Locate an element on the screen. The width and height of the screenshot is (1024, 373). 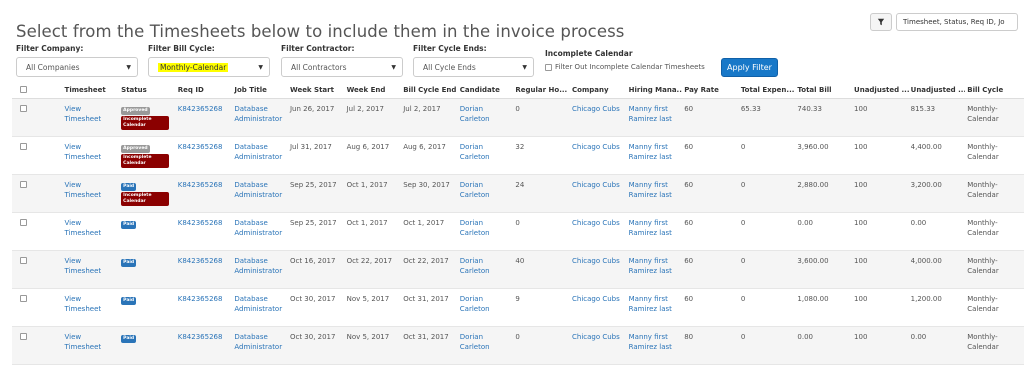
bill-cycle: Monthly-Calendar is located at coordinates (994, 345).